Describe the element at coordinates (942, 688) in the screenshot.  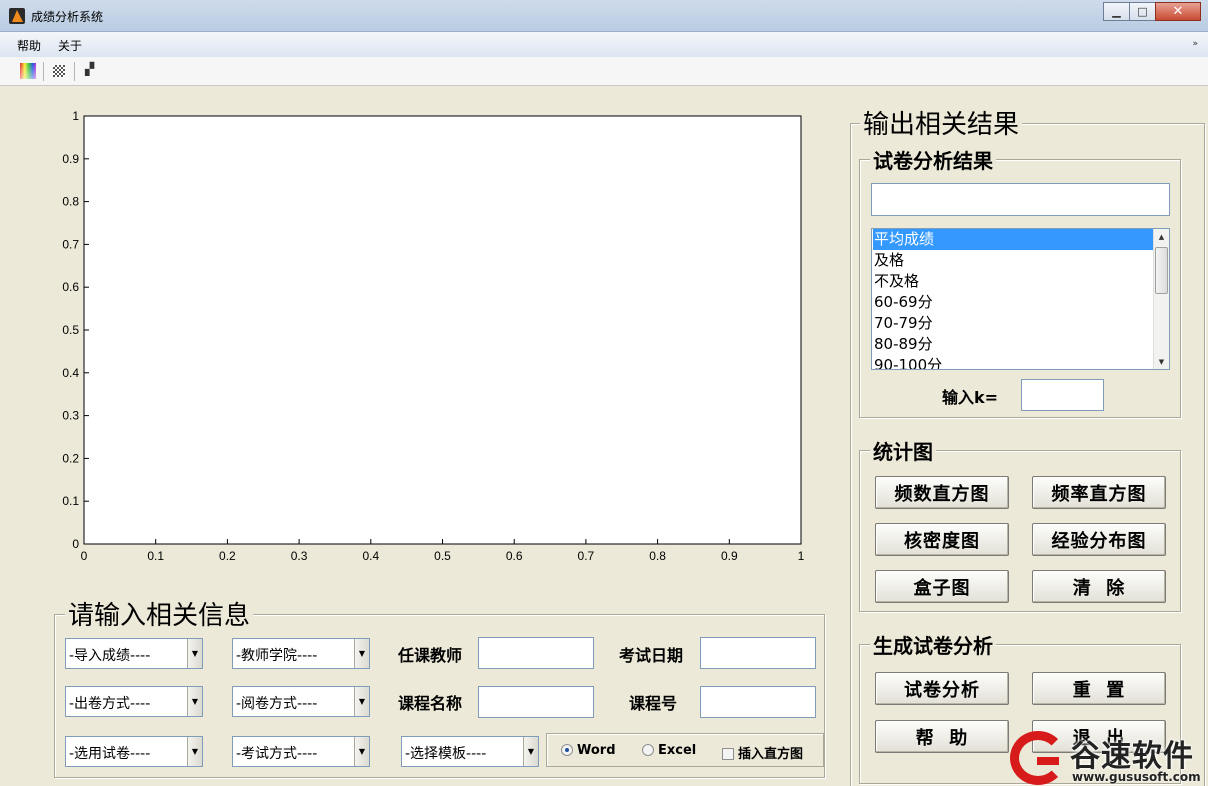
I see `paper-analysis-button: 试卷分析` at that location.